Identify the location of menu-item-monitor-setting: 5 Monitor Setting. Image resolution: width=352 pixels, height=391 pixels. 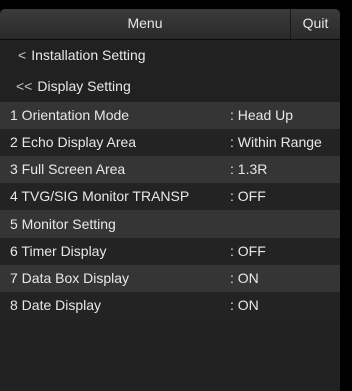
(170, 224).